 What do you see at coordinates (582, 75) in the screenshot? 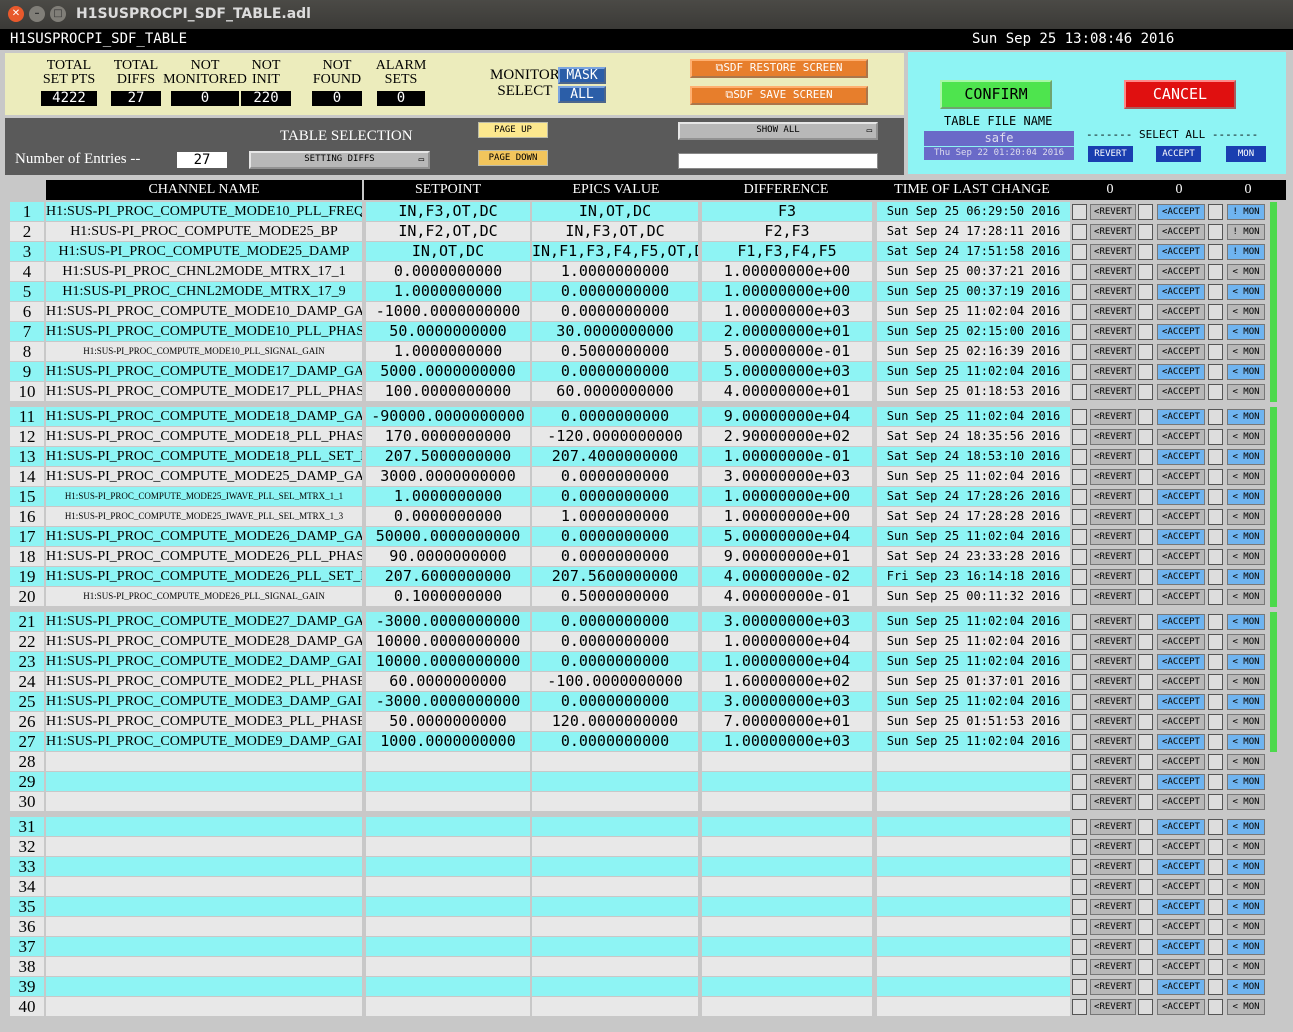
I see `mask-button: MASK` at bounding box center [582, 75].